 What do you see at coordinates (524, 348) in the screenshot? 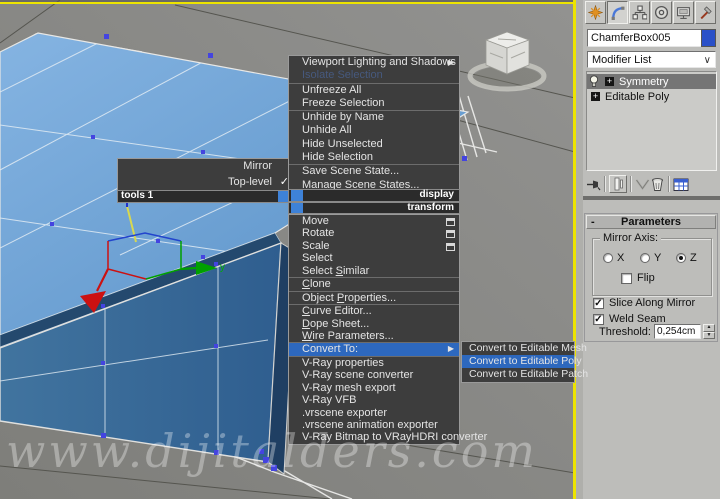
I see `menu-item-convert-editable-mesh: Convert to Editable Mesh` at bounding box center [524, 348].